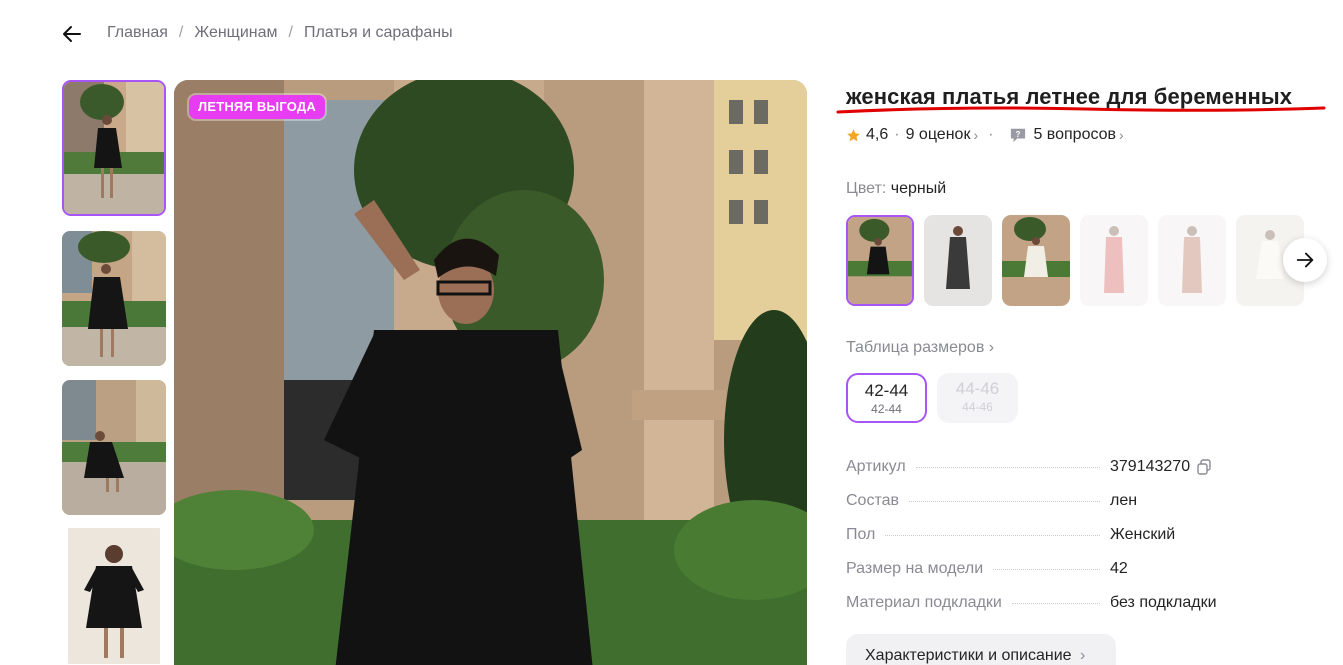 The height and width of the screenshot is (665, 1343). What do you see at coordinates (977, 388) in the screenshot?
I see `size-label: 44-46` at bounding box center [977, 388].